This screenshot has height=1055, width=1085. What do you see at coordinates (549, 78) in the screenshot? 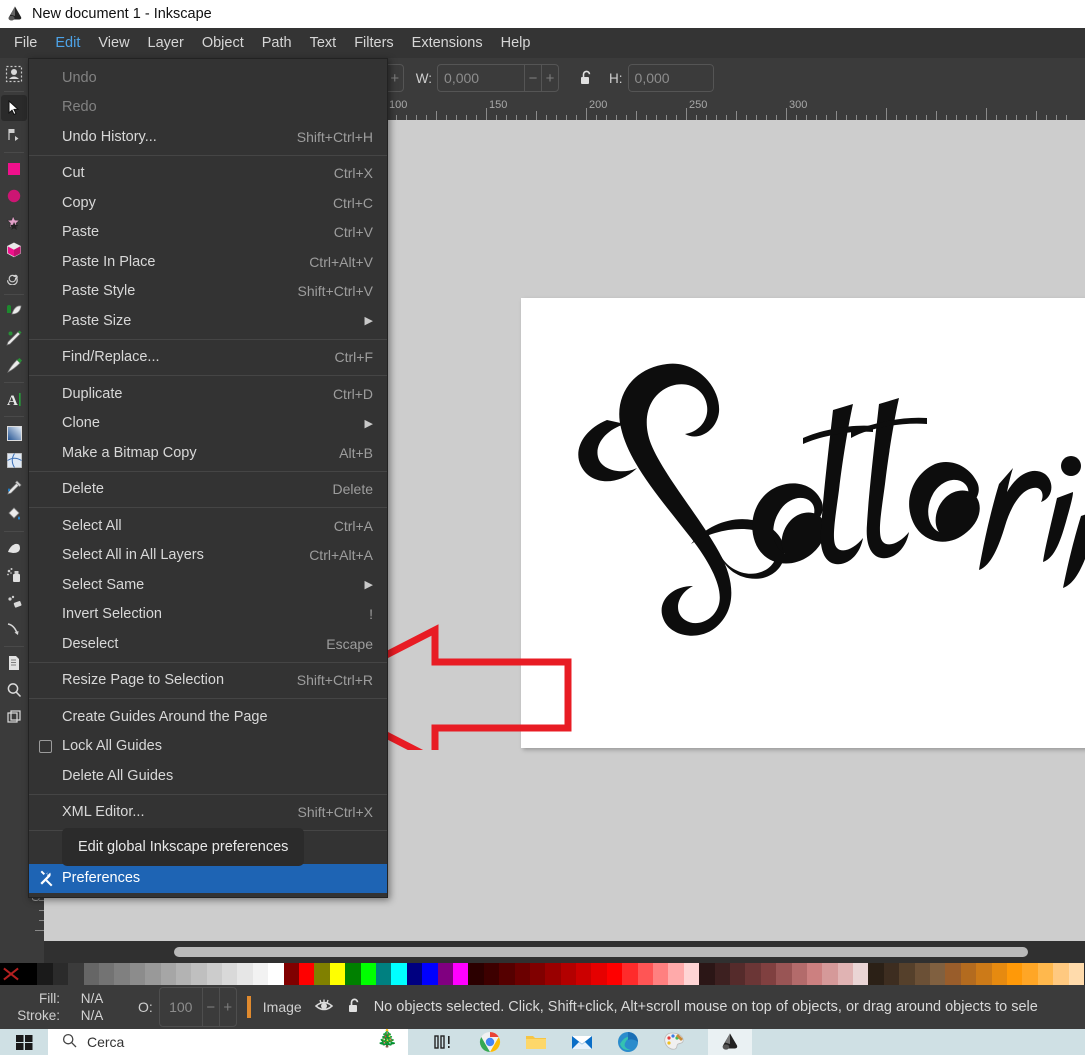
I see `w-increment-icon: +` at bounding box center [549, 78].